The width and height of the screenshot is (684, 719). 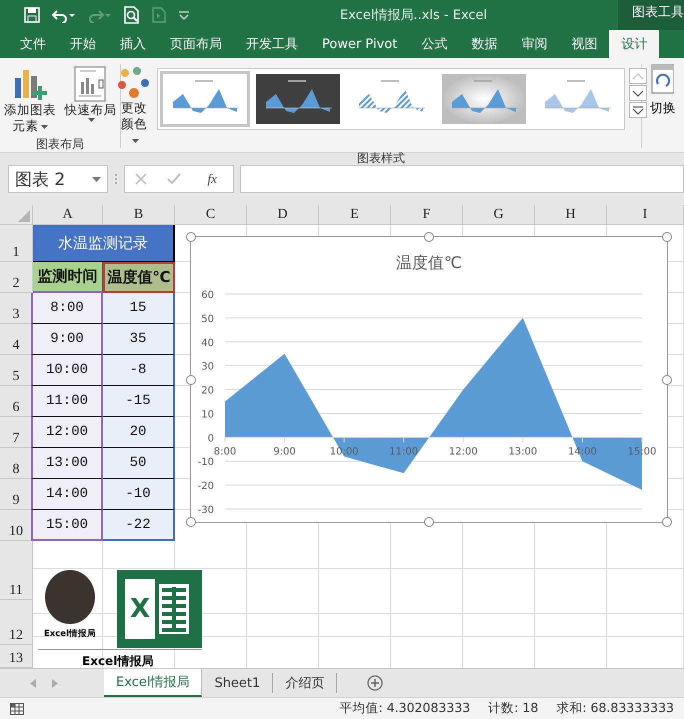 I want to click on row-header: 9, so click(x=16, y=494).